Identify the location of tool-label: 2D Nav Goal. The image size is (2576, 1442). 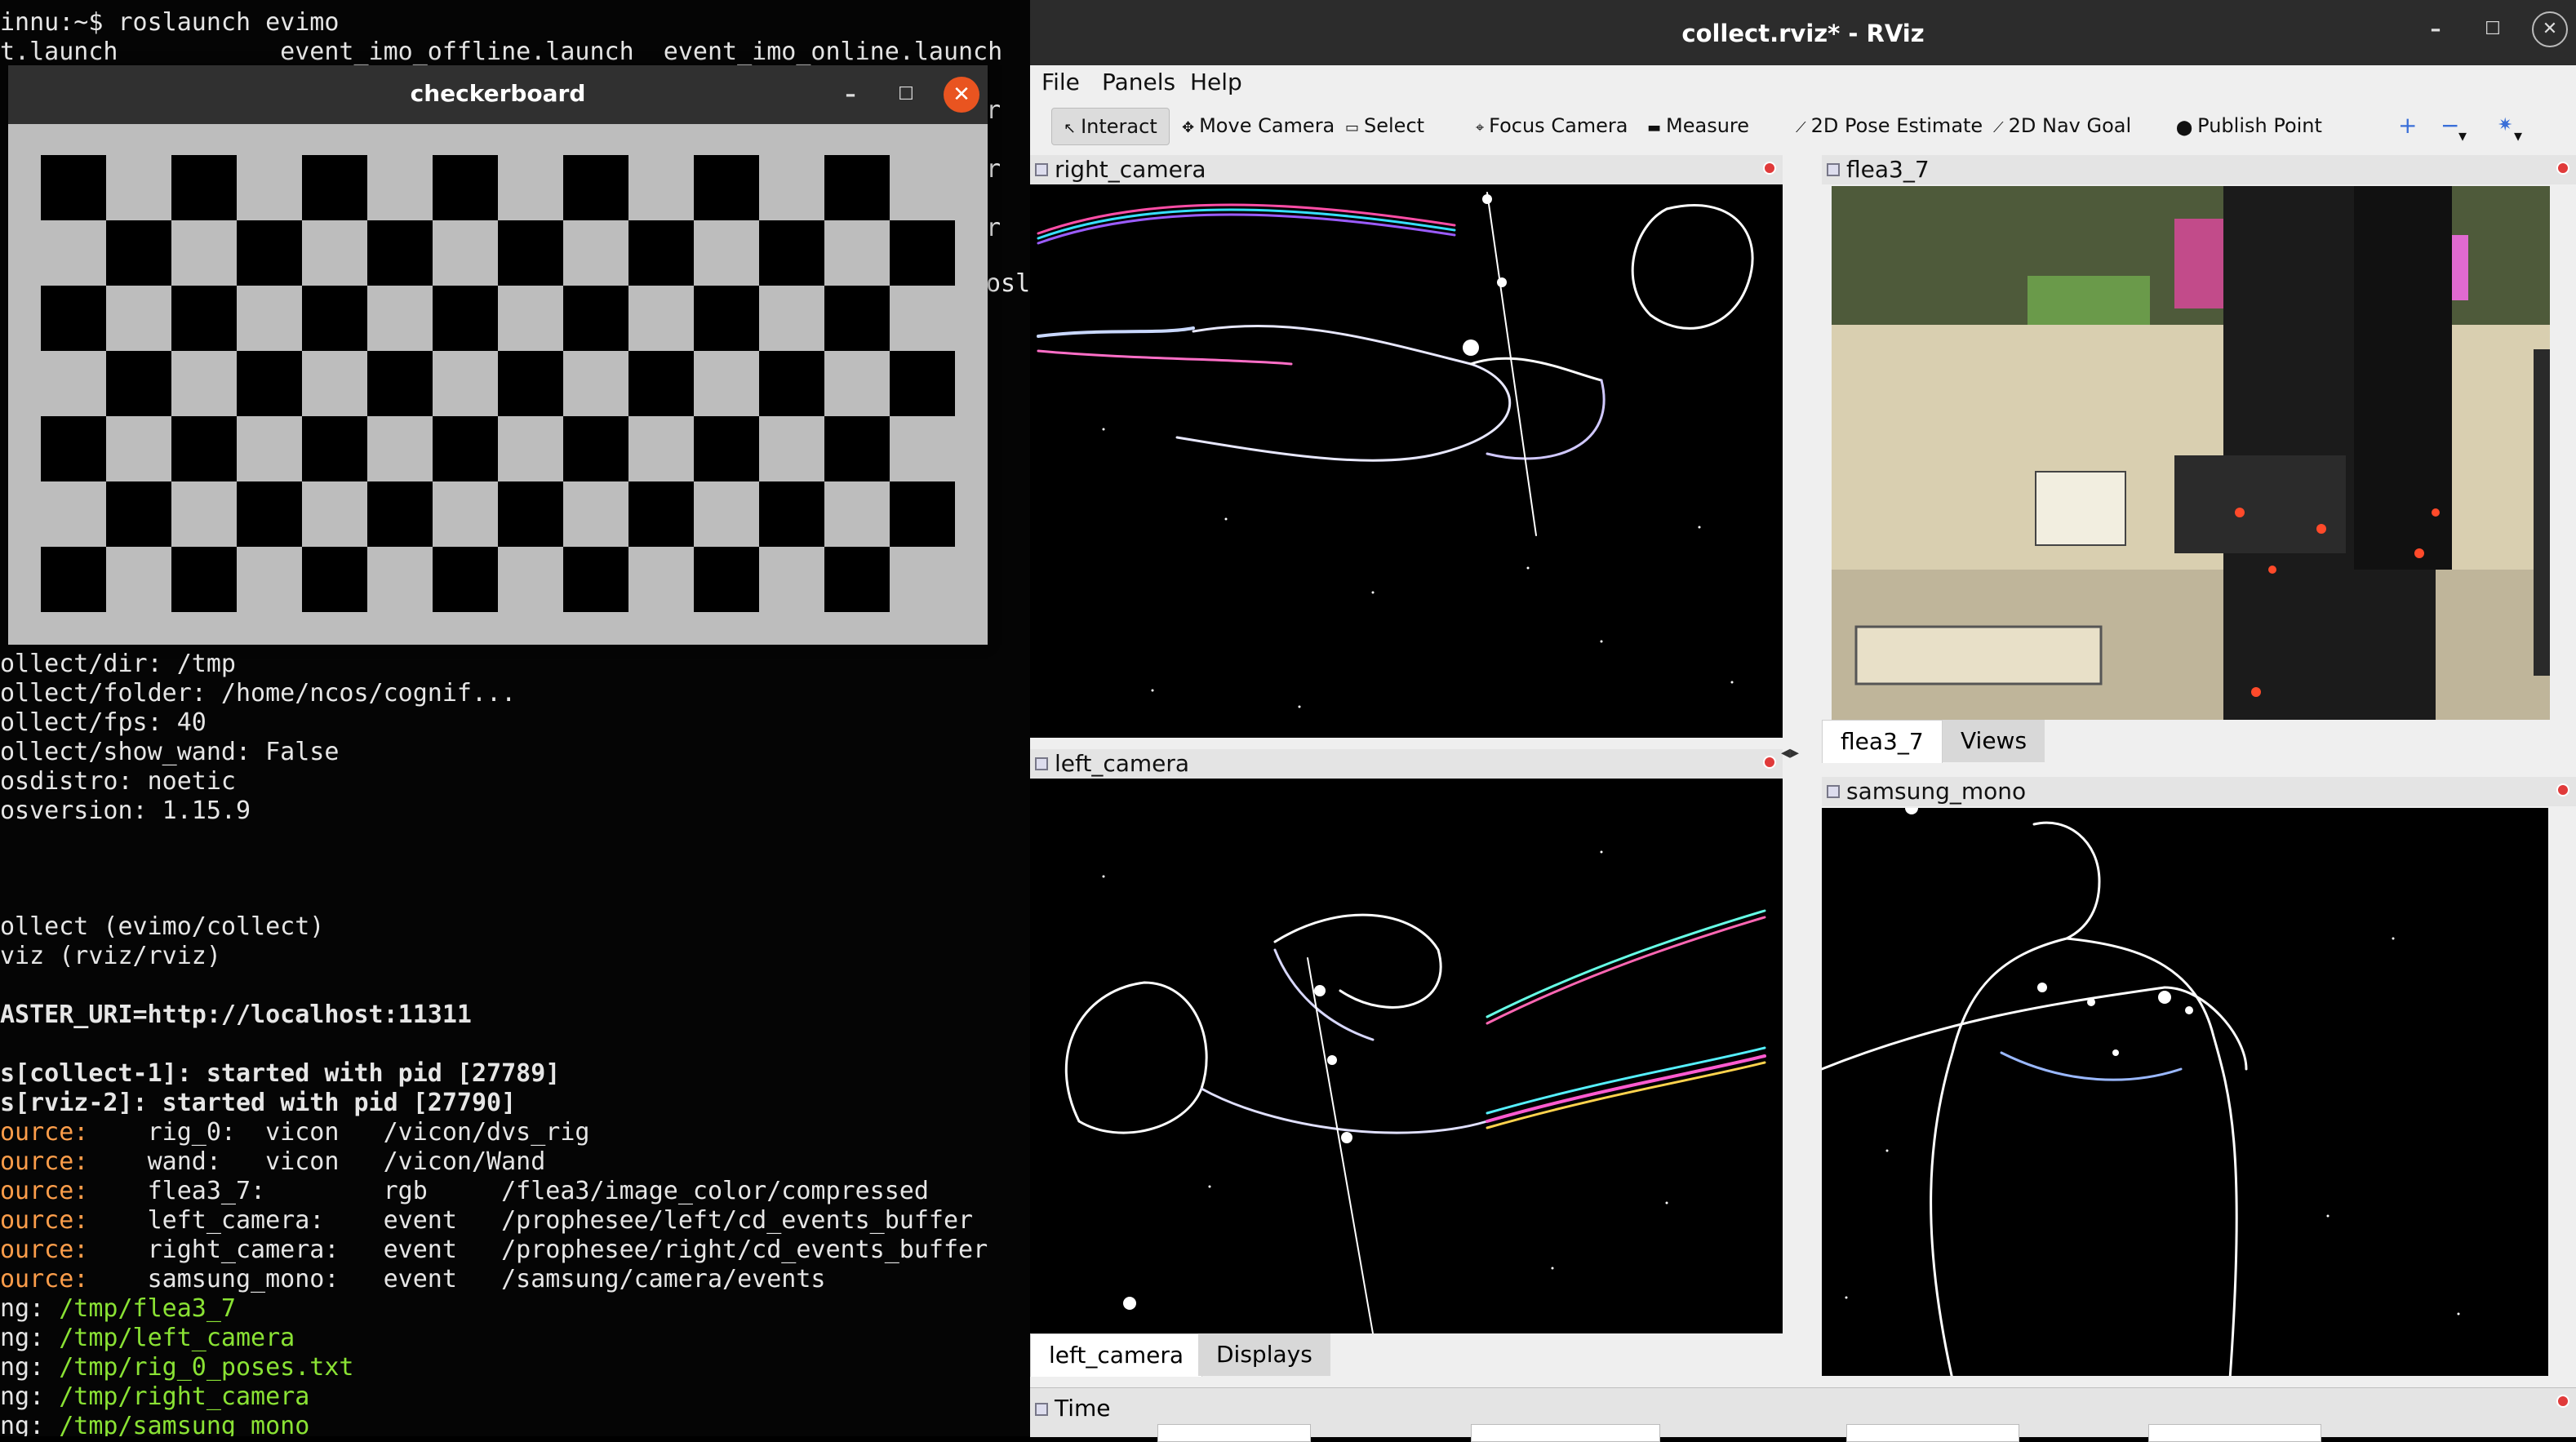
(2070, 125).